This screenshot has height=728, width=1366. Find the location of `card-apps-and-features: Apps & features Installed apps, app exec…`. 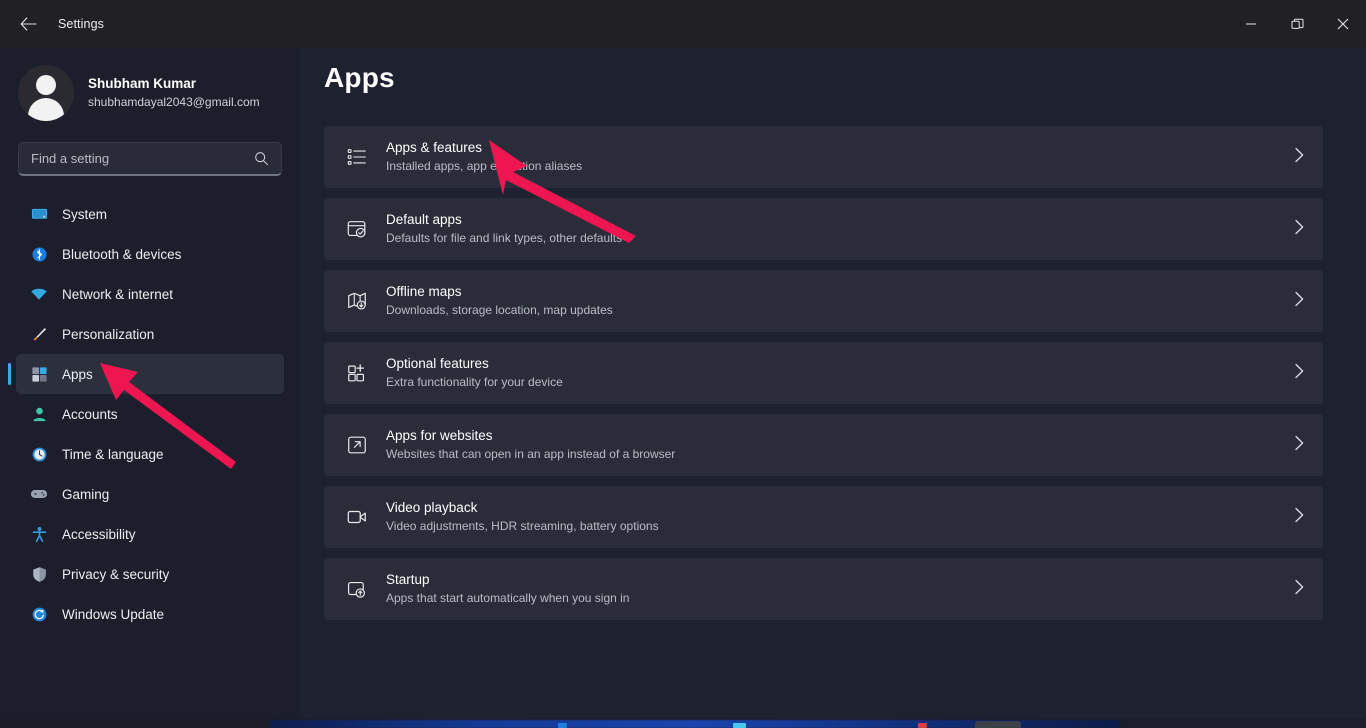

card-apps-and-features: Apps & features Installed apps, app exec… is located at coordinates (823, 157).